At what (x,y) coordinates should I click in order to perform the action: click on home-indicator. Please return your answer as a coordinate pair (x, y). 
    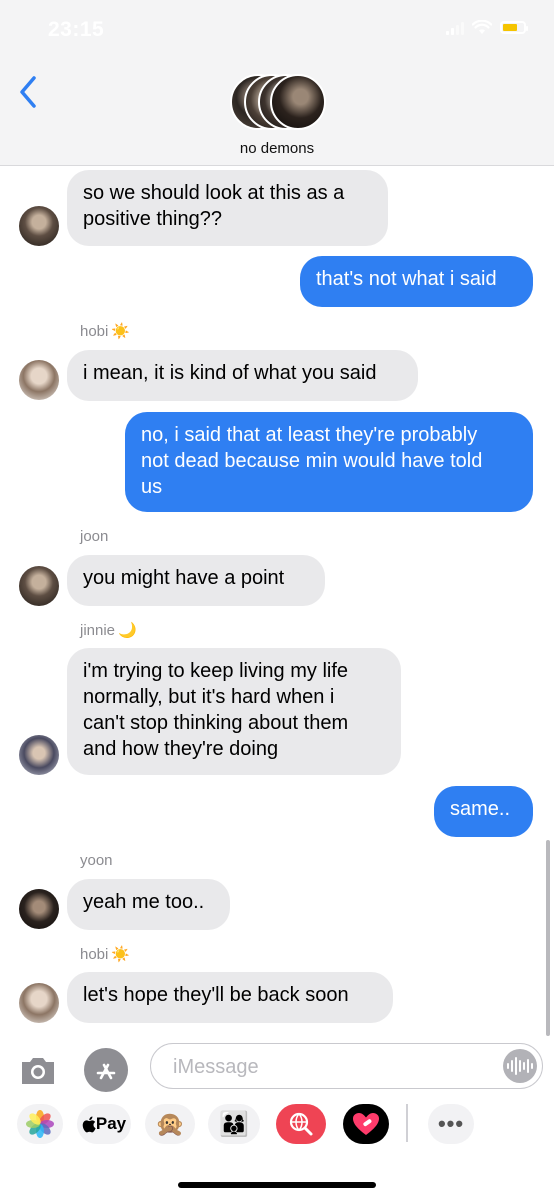
    Looking at the image, I should click on (277, 1185).